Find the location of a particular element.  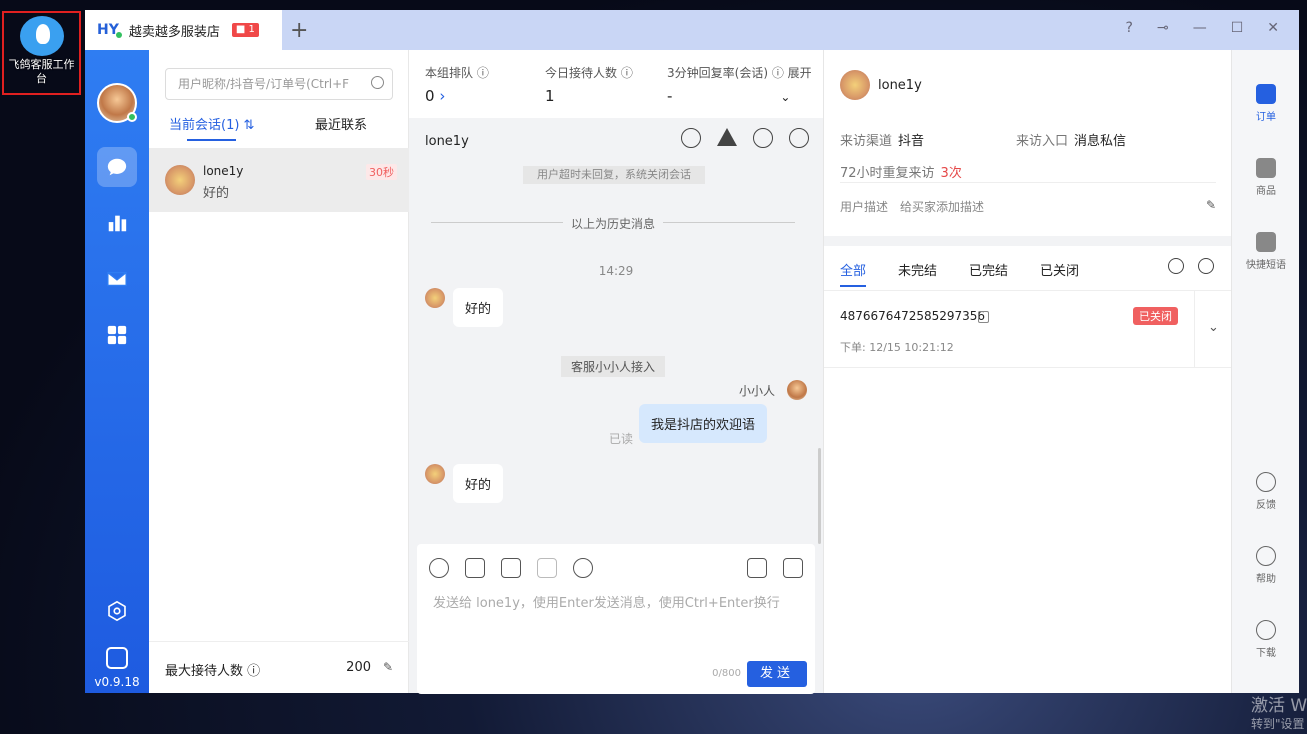

max-serve-bar: 最大接待人数 ⓘ 200 ✎ is located at coordinates (279, 667).